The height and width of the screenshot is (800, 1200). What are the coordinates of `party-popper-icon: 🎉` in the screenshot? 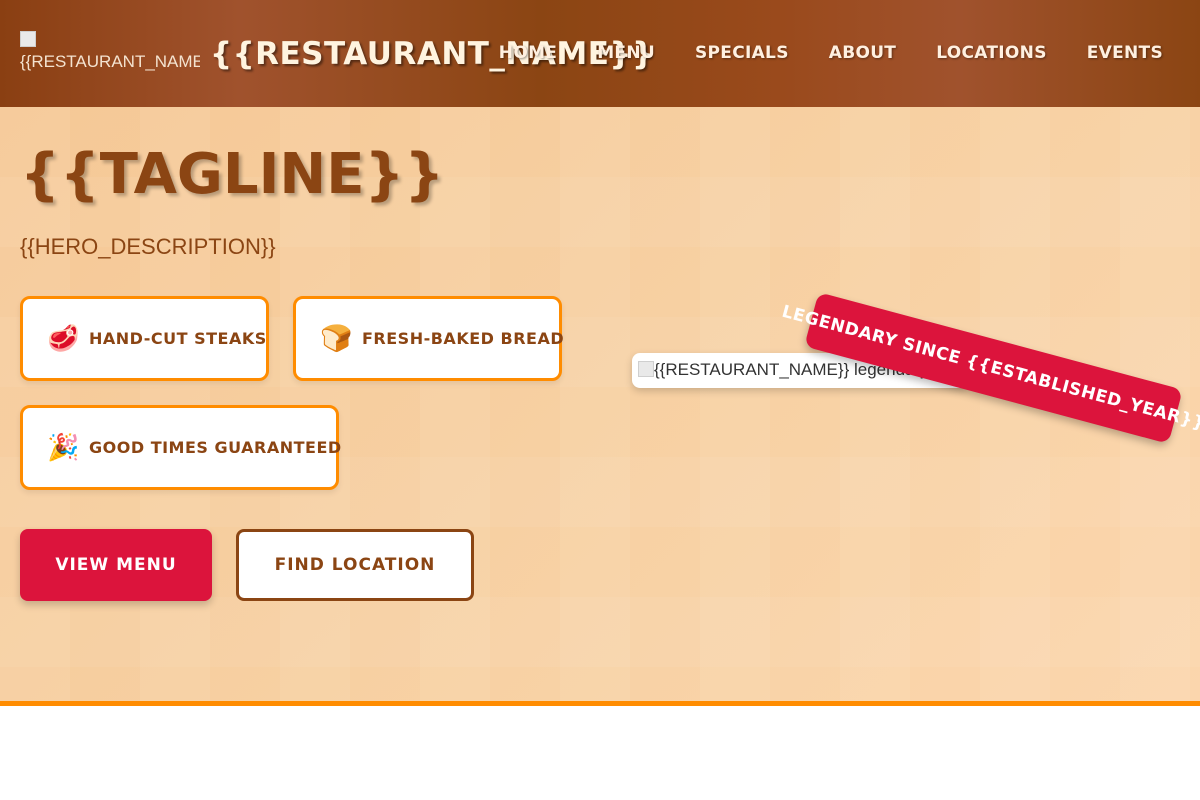 It's located at (63, 447).